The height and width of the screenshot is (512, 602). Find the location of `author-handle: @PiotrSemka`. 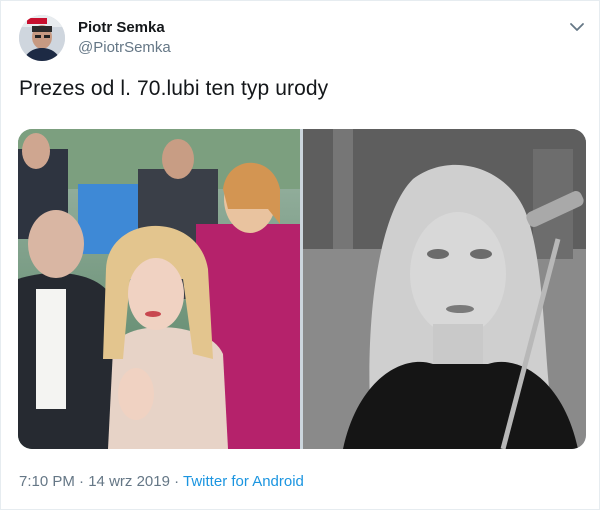

author-handle: @PiotrSemka is located at coordinates (124, 47).